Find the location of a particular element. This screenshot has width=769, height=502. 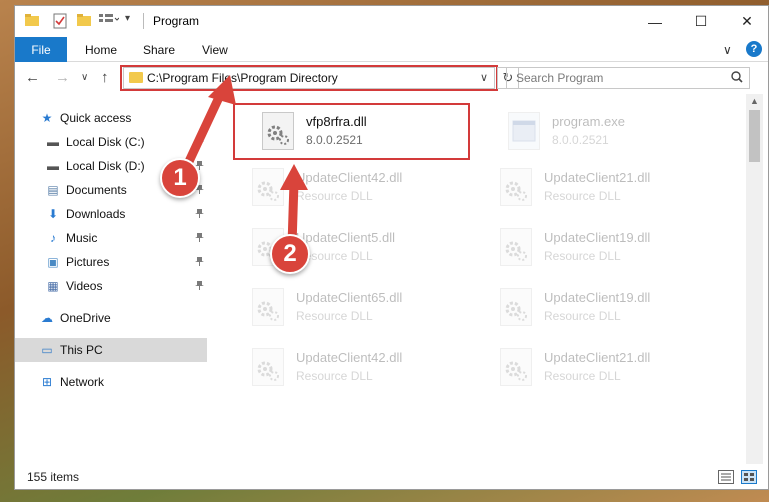

scroll-thumb is located at coordinates (754, 136).